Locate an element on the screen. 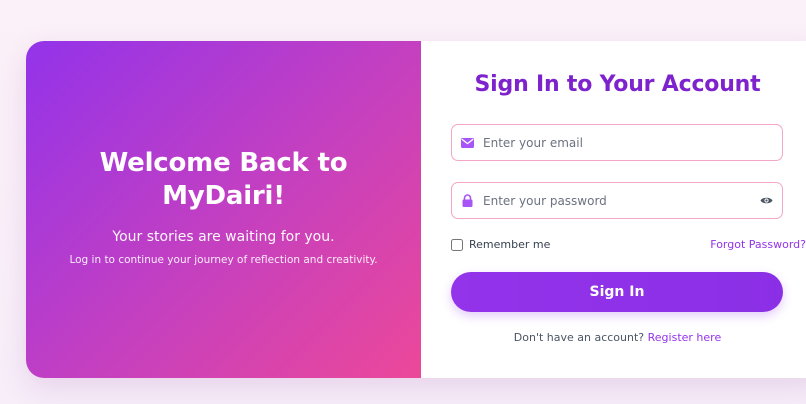 This screenshot has height=404, width=806. register-prompt: Don't have an account? Register here is located at coordinates (613, 337).